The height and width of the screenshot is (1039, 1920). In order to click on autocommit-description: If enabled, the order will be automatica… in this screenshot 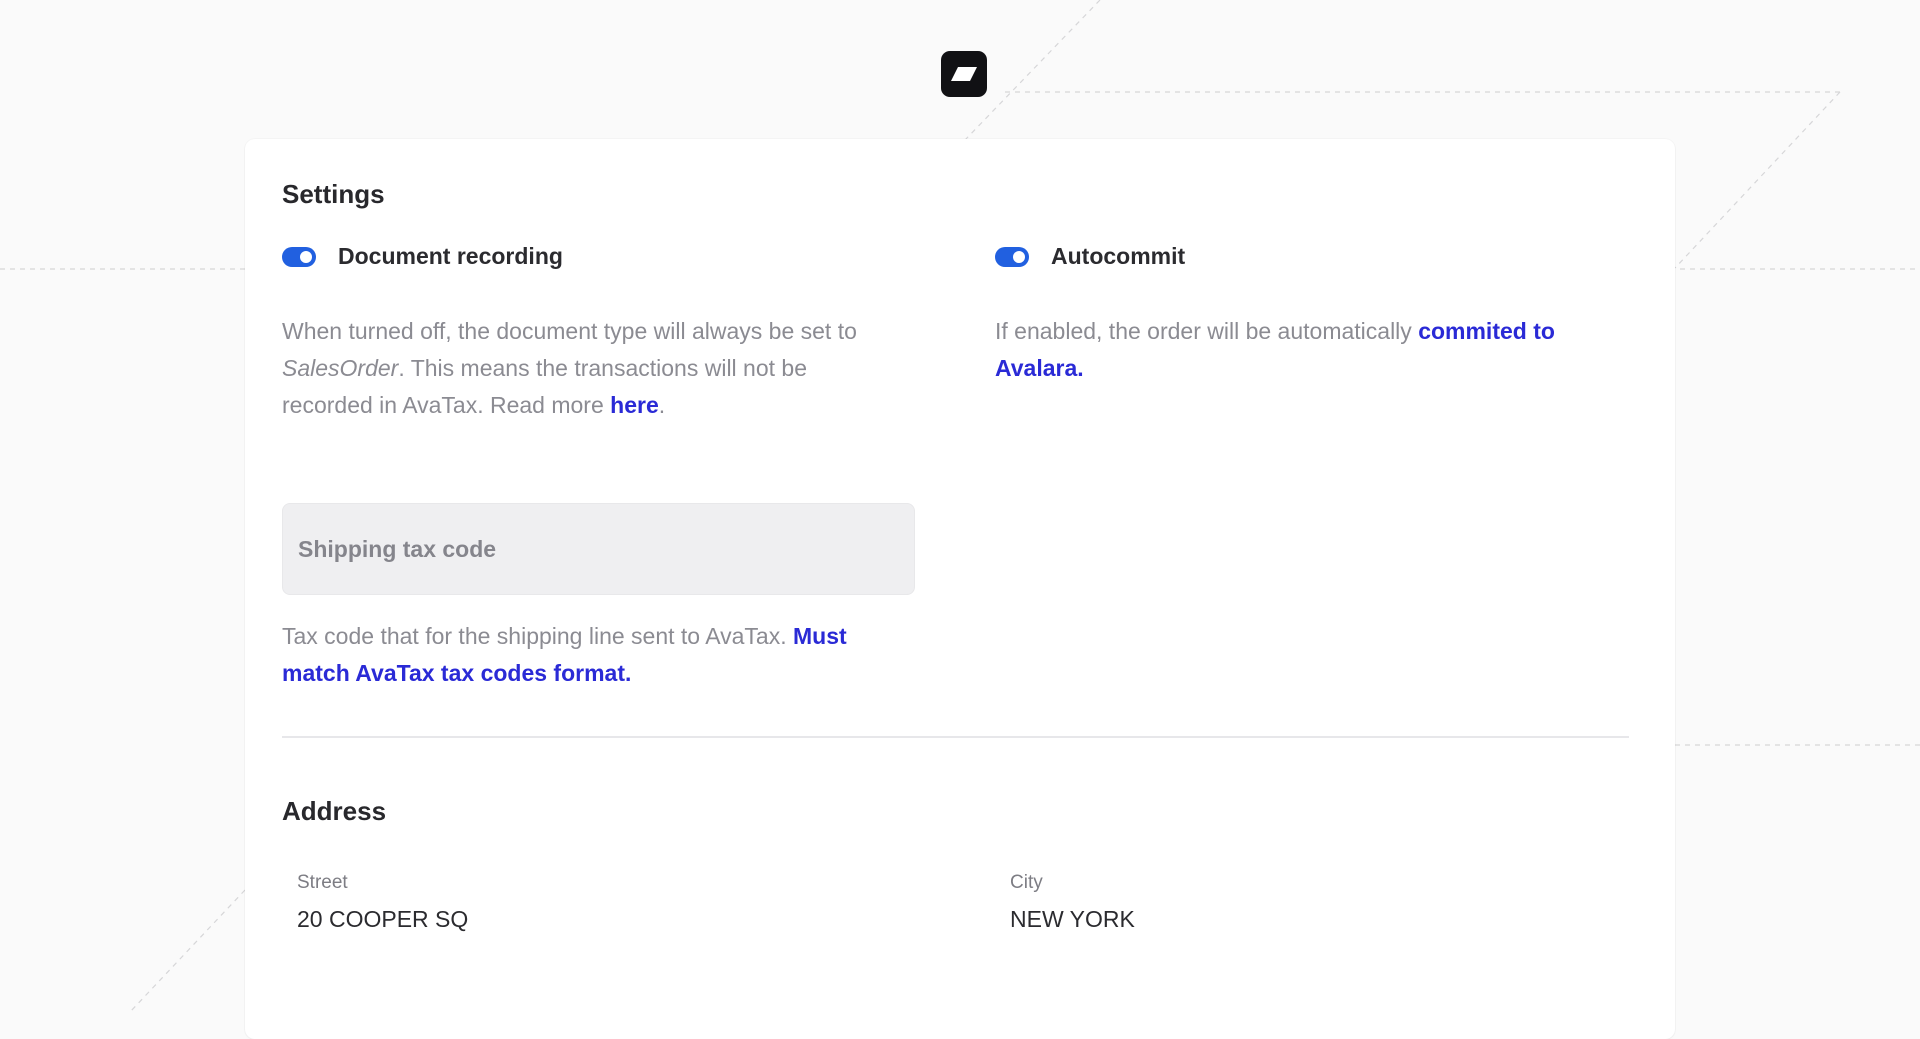, I will do `click(1315, 350)`.